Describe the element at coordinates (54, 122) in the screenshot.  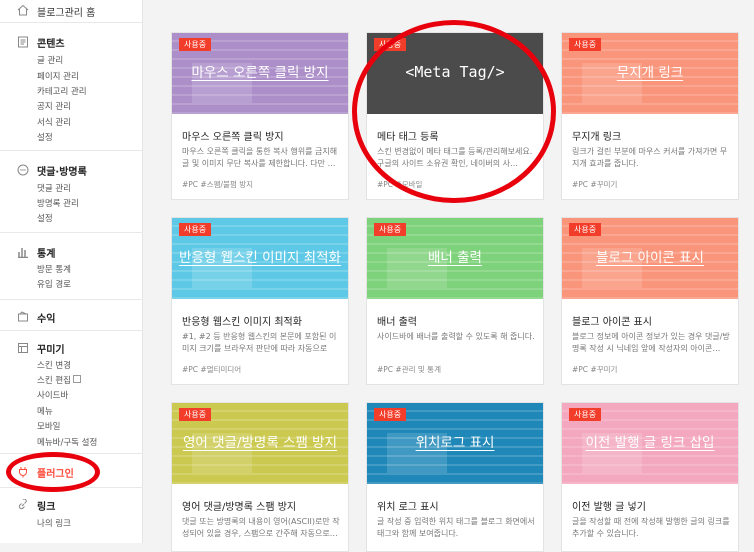
I see `sidebar-item-template-manage: 서식 관리` at that location.